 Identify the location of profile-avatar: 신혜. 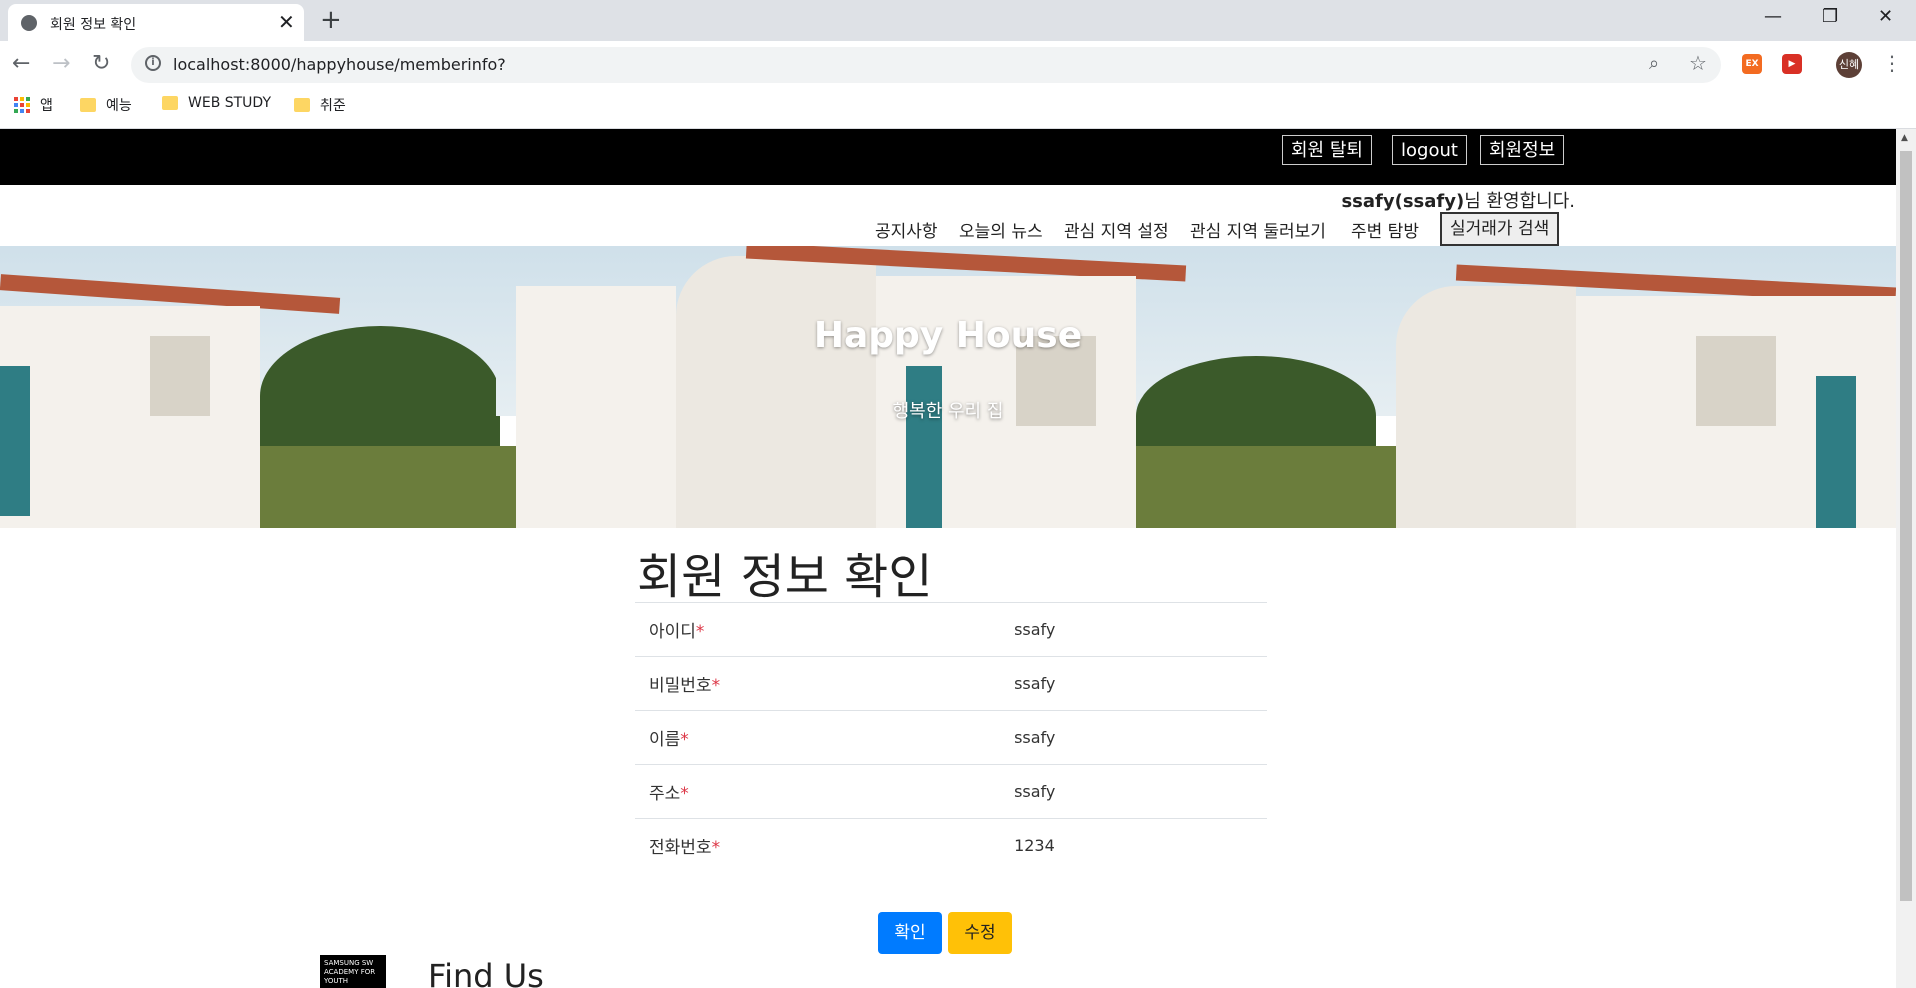
(1849, 65).